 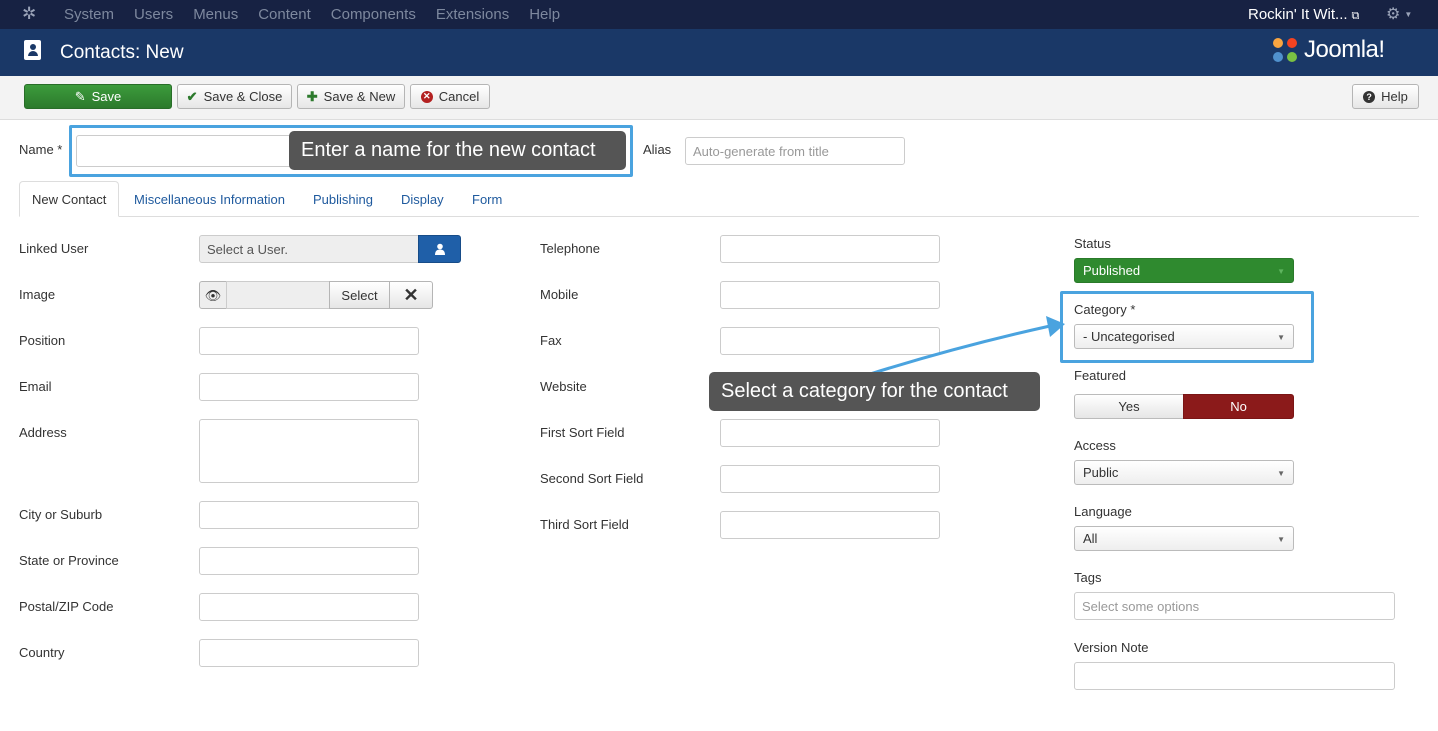 What do you see at coordinates (351, 96) in the screenshot?
I see `save-new-button: ✚ Save & New` at bounding box center [351, 96].